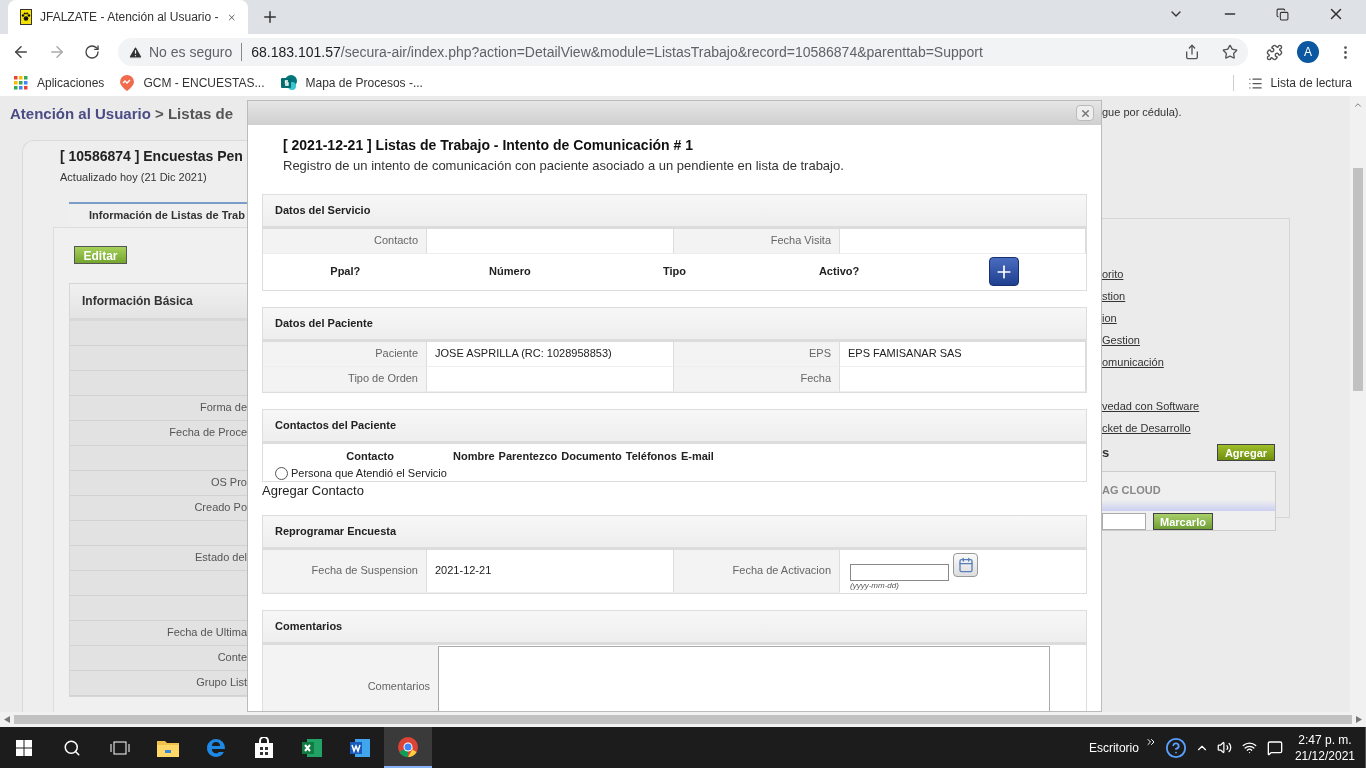 This screenshot has width=1366, height=768. What do you see at coordinates (1175, 747) in the screenshot?
I see `help-icon` at bounding box center [1175, 747].